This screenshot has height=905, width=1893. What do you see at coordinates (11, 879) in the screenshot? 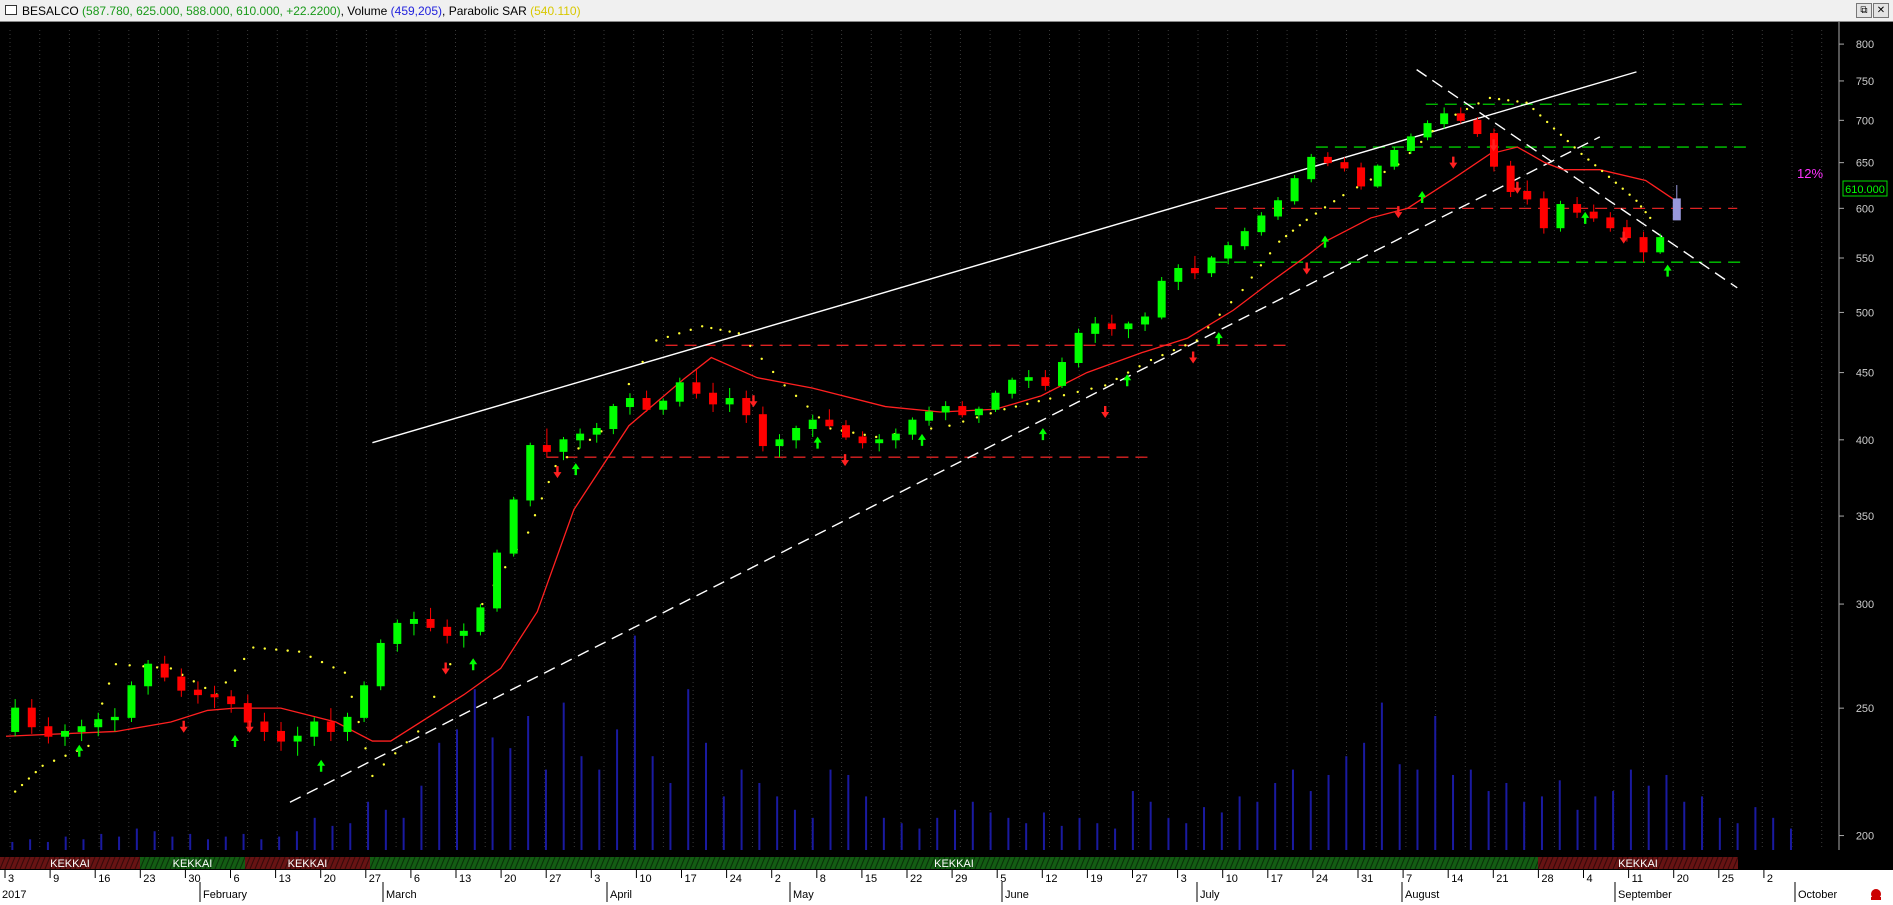
I see `date-tick-label: 3` at bounding box center [11, 879].